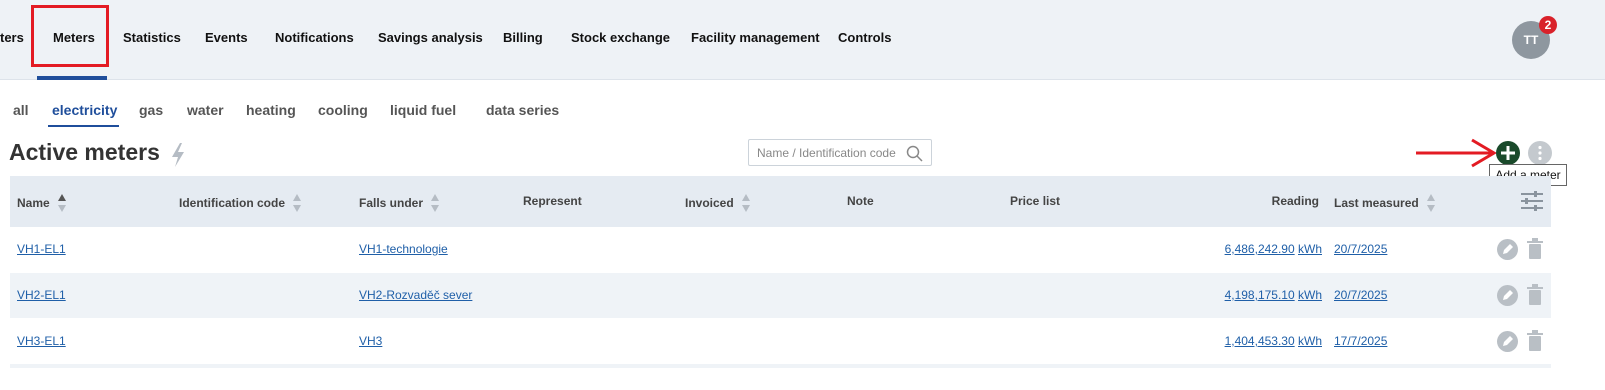 Image resolution: width=1605 pixels, height=390 pixels. What do you see at coordinates (1456, 153) in the screenshot?
I see `annotation-arrow-icon` at bounding box center [1456, 153].